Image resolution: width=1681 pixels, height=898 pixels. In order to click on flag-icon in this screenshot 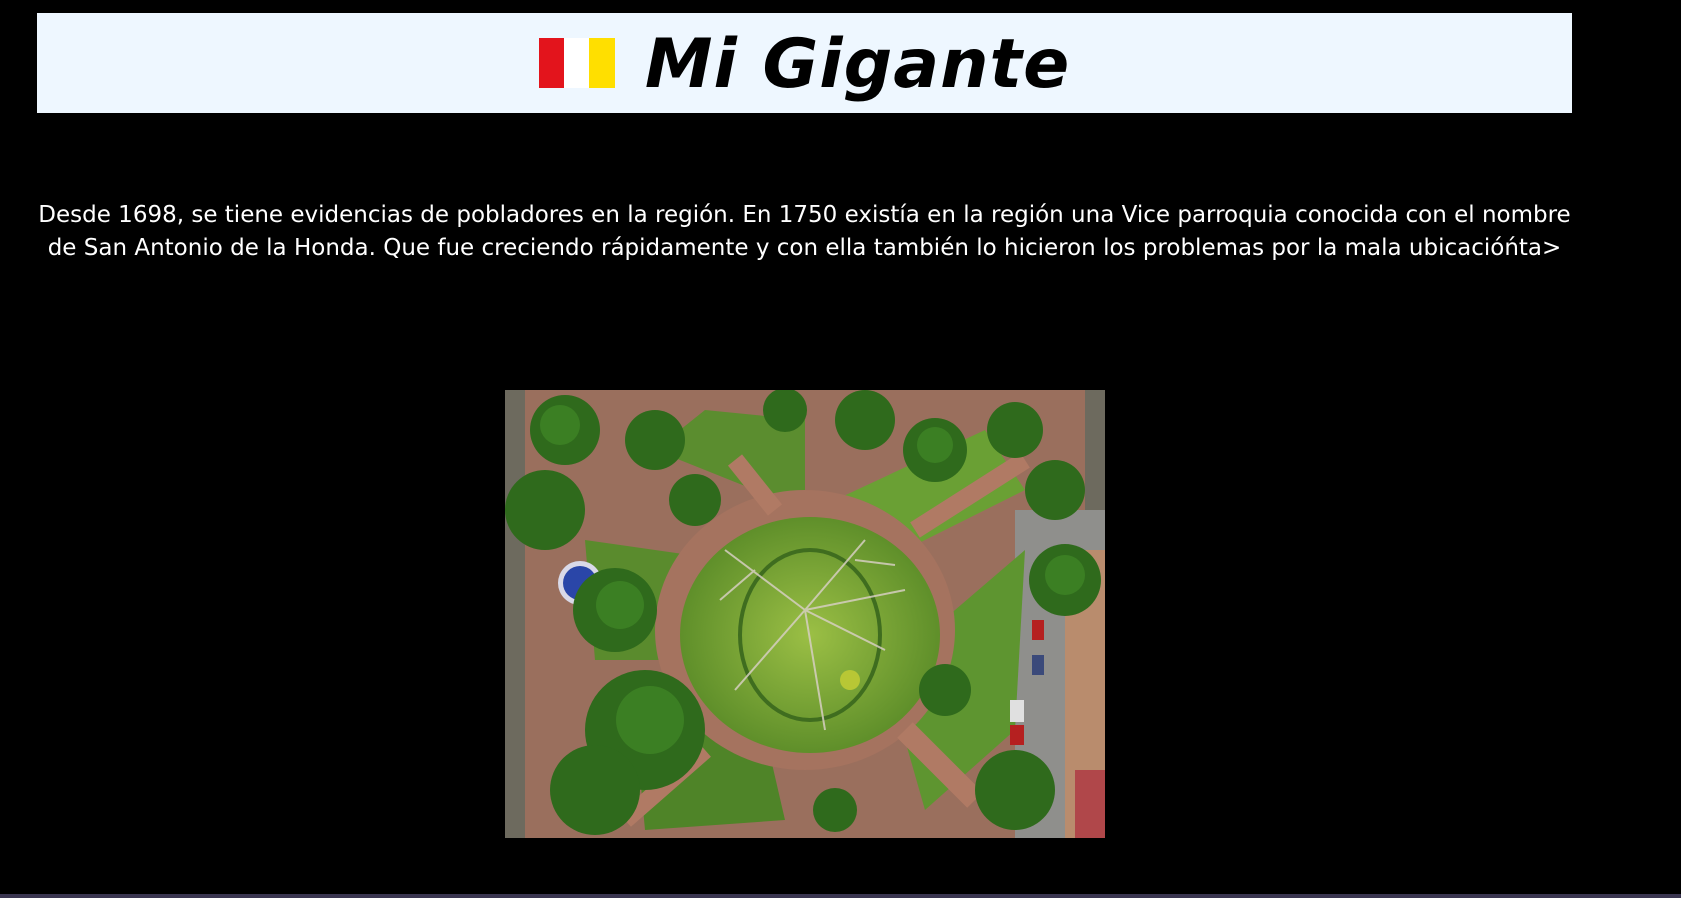, I will do `click(576, 63)`.